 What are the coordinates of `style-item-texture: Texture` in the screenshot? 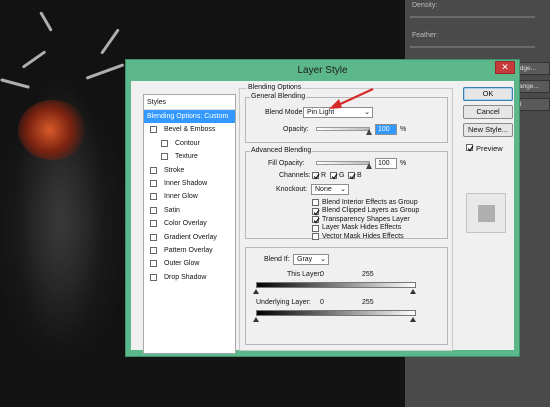 It's located at (189, 156).